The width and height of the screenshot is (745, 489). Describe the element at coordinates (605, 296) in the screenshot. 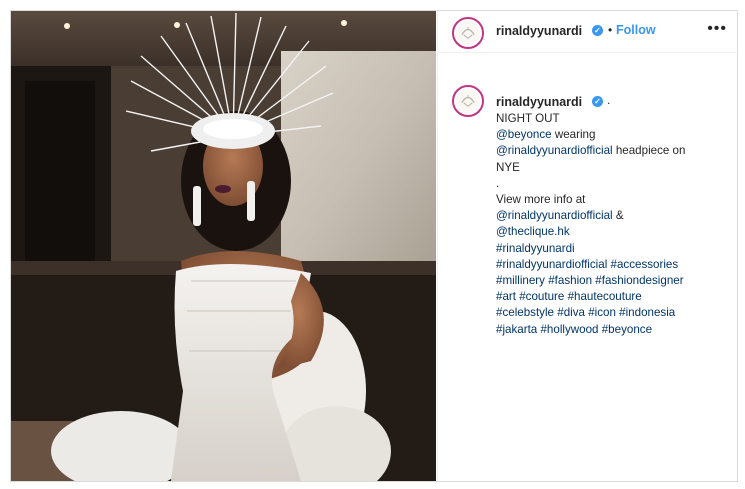

I see `hashtag-link: #hautecouture` at that location.